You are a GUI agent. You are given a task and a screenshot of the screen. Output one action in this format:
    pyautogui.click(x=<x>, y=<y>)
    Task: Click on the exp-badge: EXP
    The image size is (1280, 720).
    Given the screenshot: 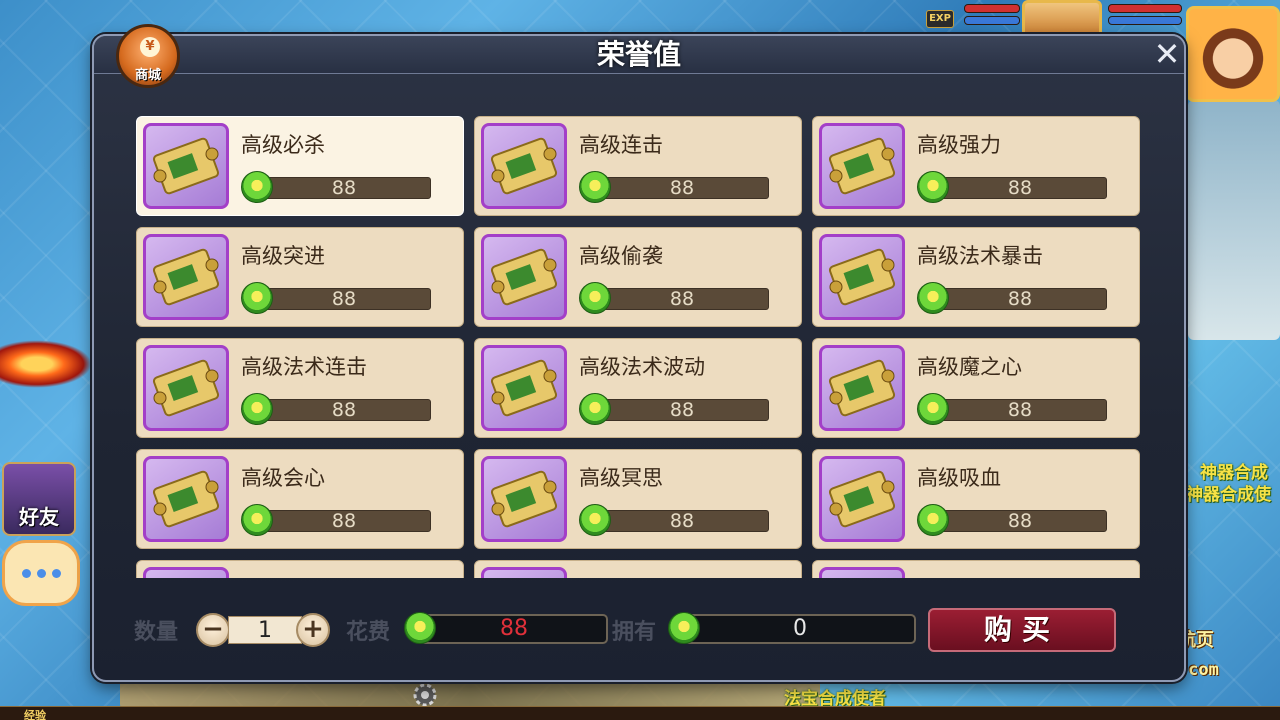 What is the action you would take?
    pyautogui.click(x=940, y=19)
    